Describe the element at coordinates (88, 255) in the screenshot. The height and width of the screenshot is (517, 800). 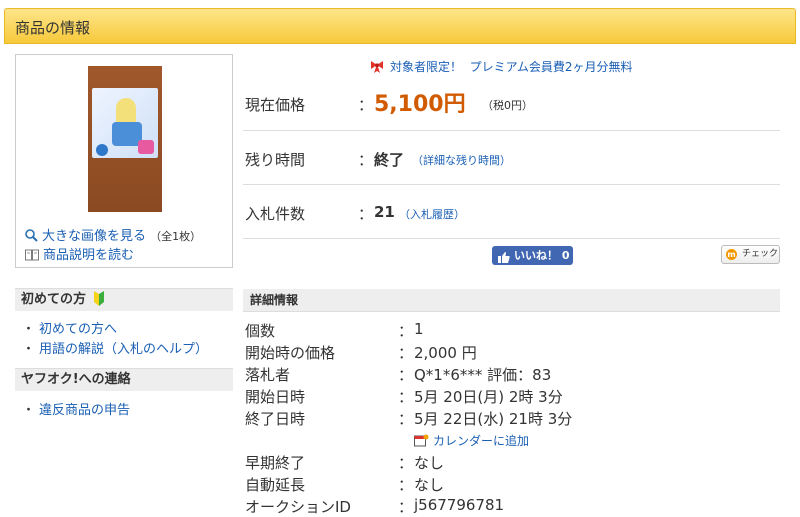
I see `read-description-link: 商品説明を読む` at that location.